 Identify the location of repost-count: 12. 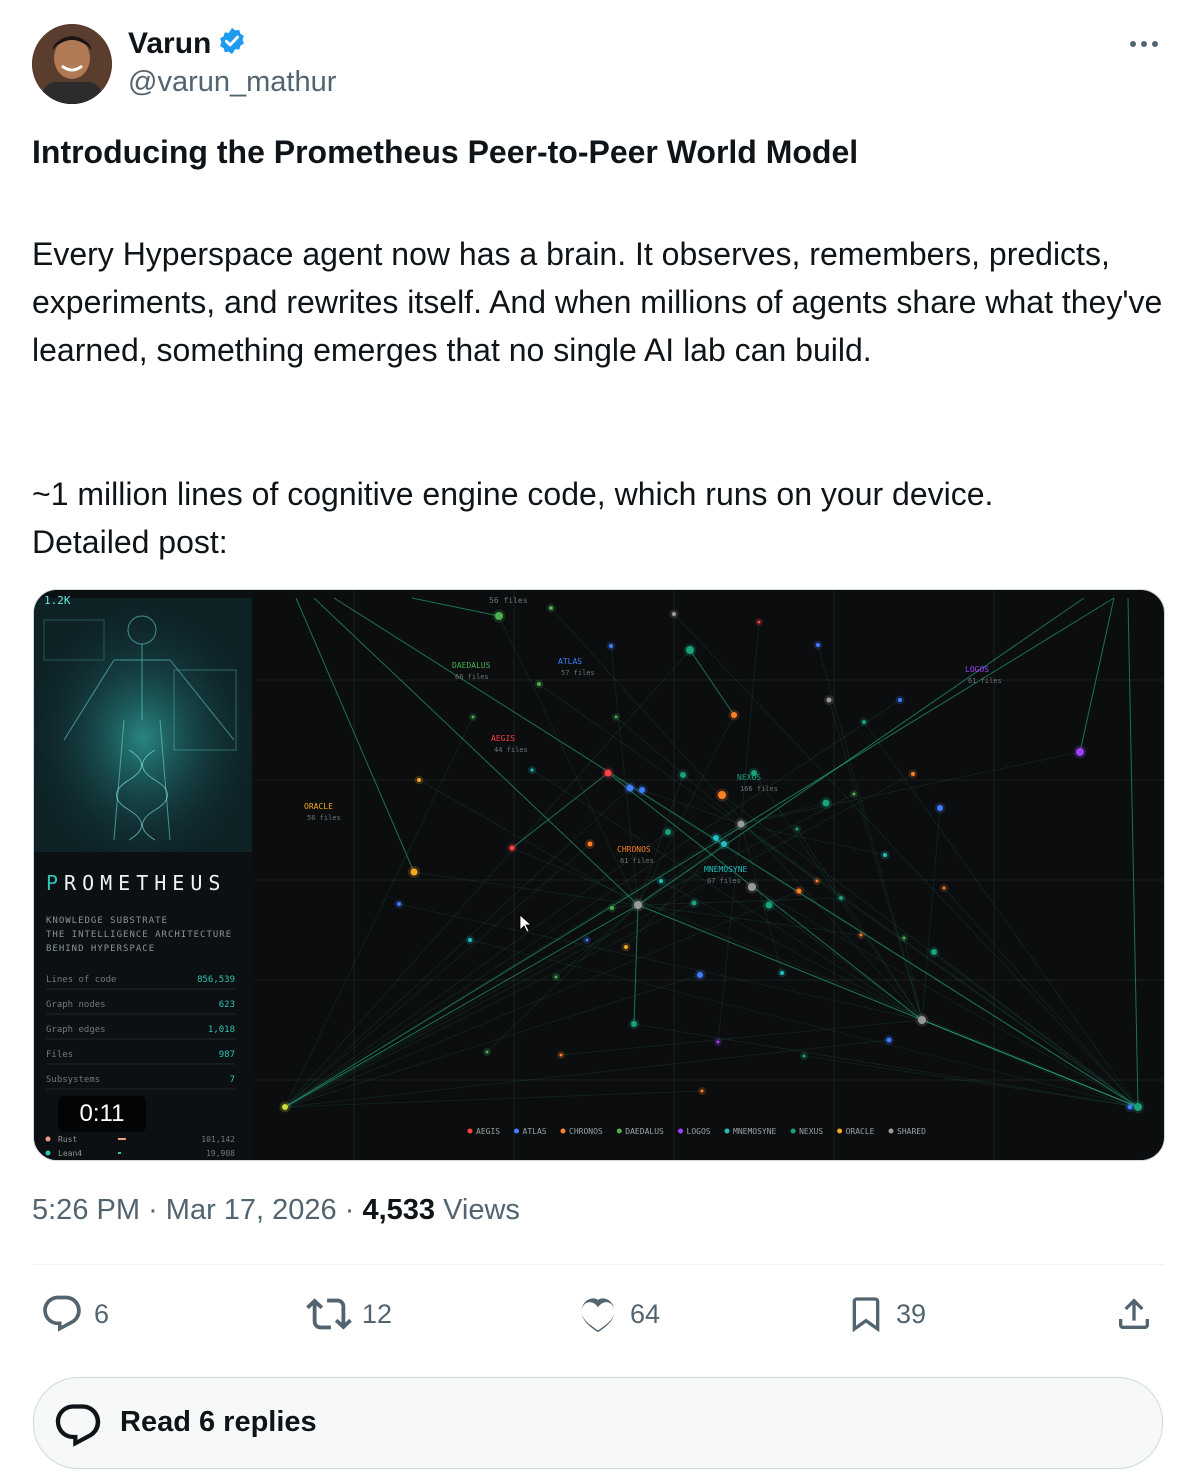
(377, 1313).